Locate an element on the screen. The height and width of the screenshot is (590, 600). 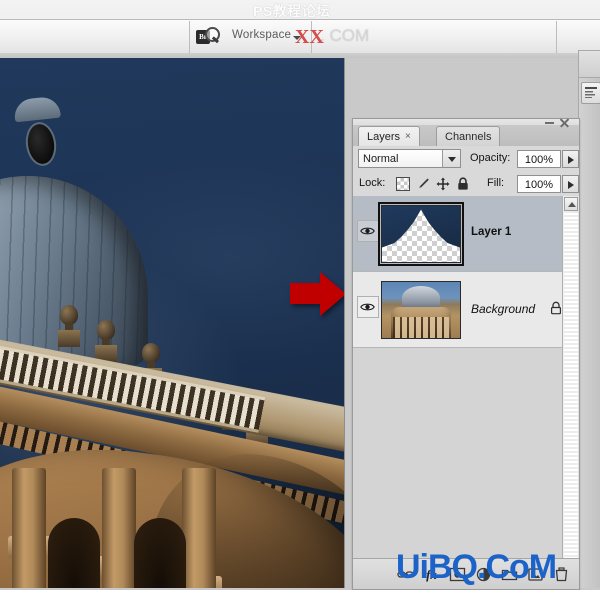
lock-position-icon is located at coordinates (443, 184).